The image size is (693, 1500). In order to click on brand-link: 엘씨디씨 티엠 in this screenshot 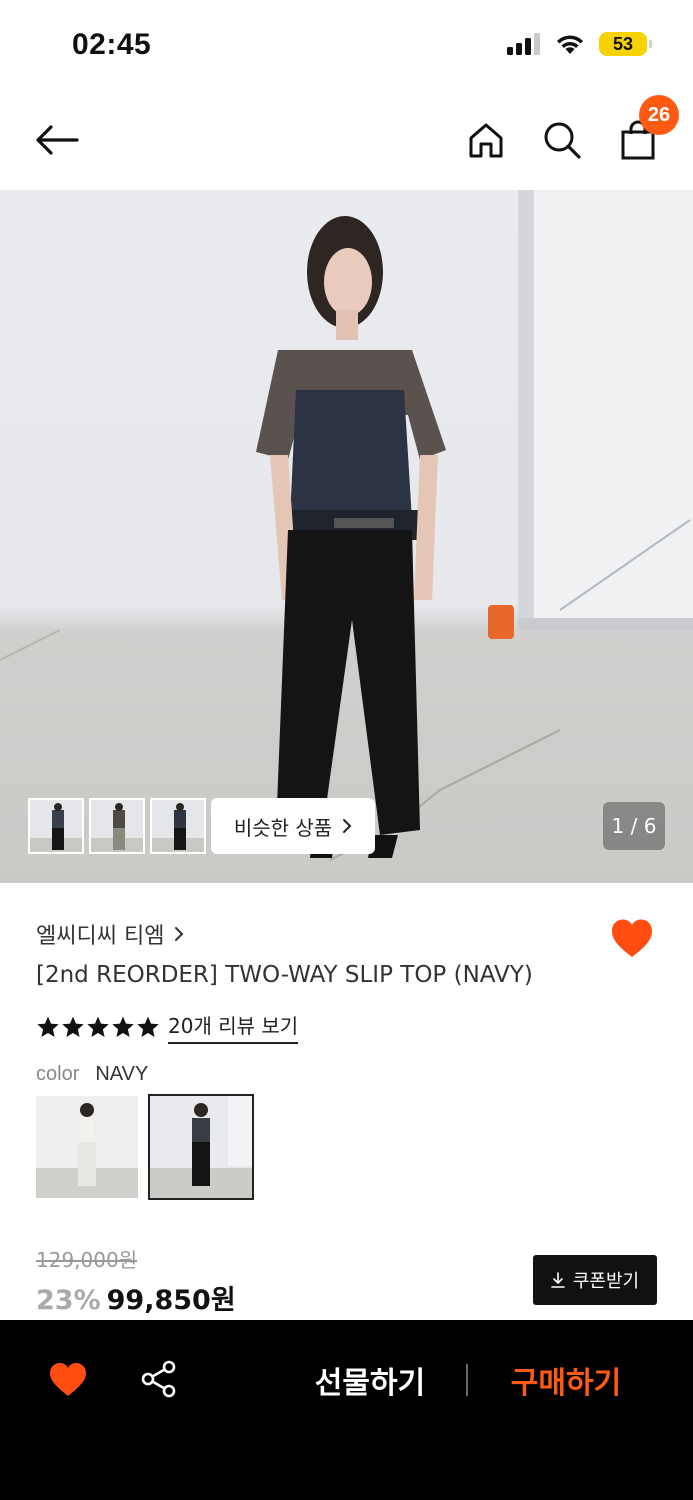, I will do `click(110, 934)`.